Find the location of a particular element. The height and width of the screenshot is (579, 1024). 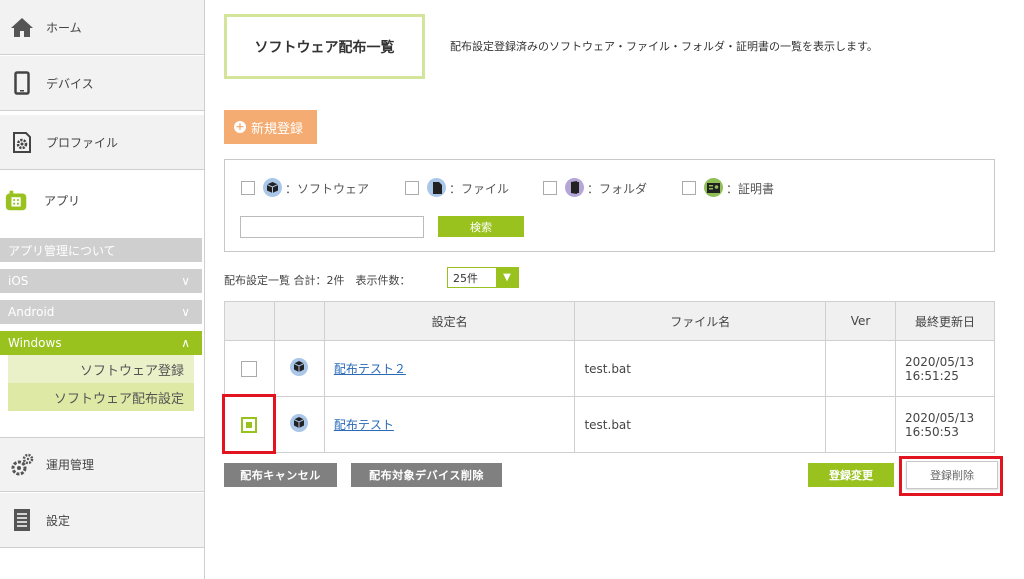

dropdown-arrow-icon: ▼ is located at coordinates (507, 277).